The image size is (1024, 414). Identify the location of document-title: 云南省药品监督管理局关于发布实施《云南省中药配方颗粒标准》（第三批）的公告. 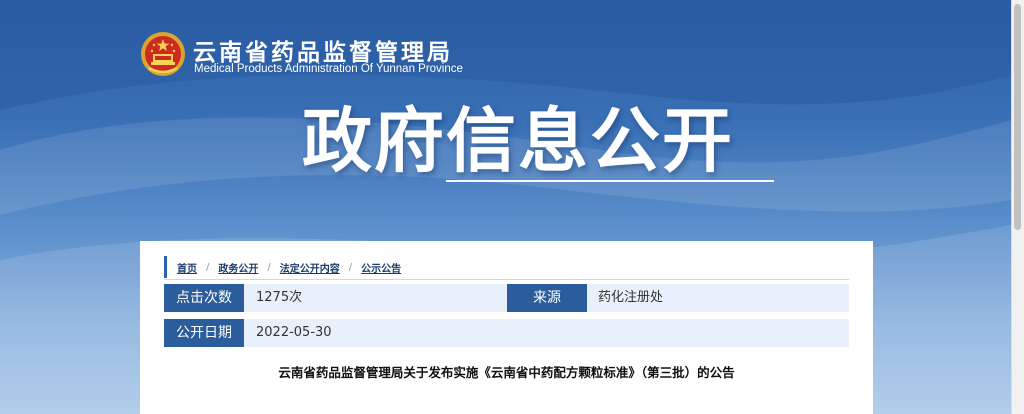
(506, 372).